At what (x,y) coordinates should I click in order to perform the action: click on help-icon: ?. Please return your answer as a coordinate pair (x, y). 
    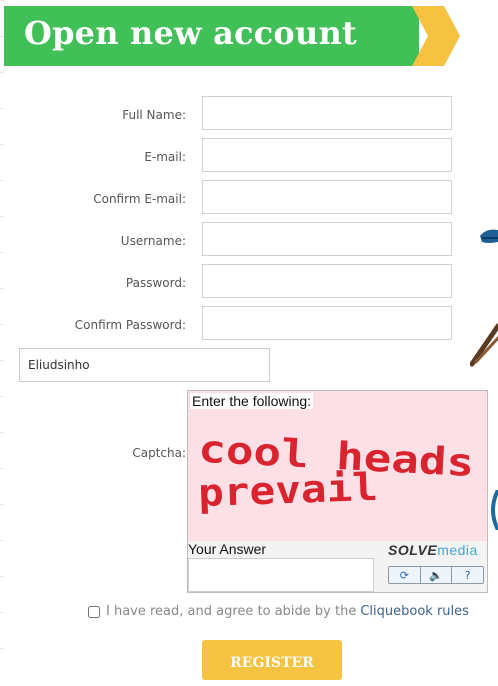
    Looking at the image, I should click on (467, 575).